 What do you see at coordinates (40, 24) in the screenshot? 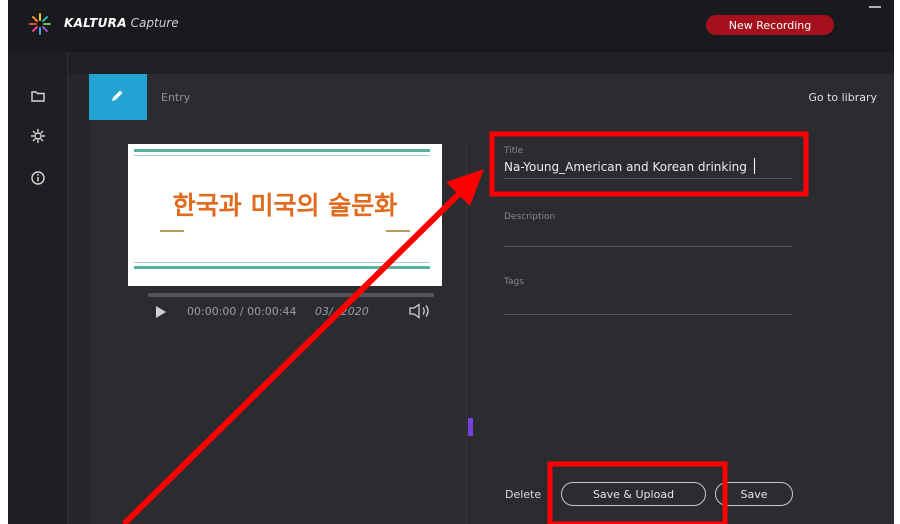
I see `kaltura-logo-icon` at bounding box center [40, 24].